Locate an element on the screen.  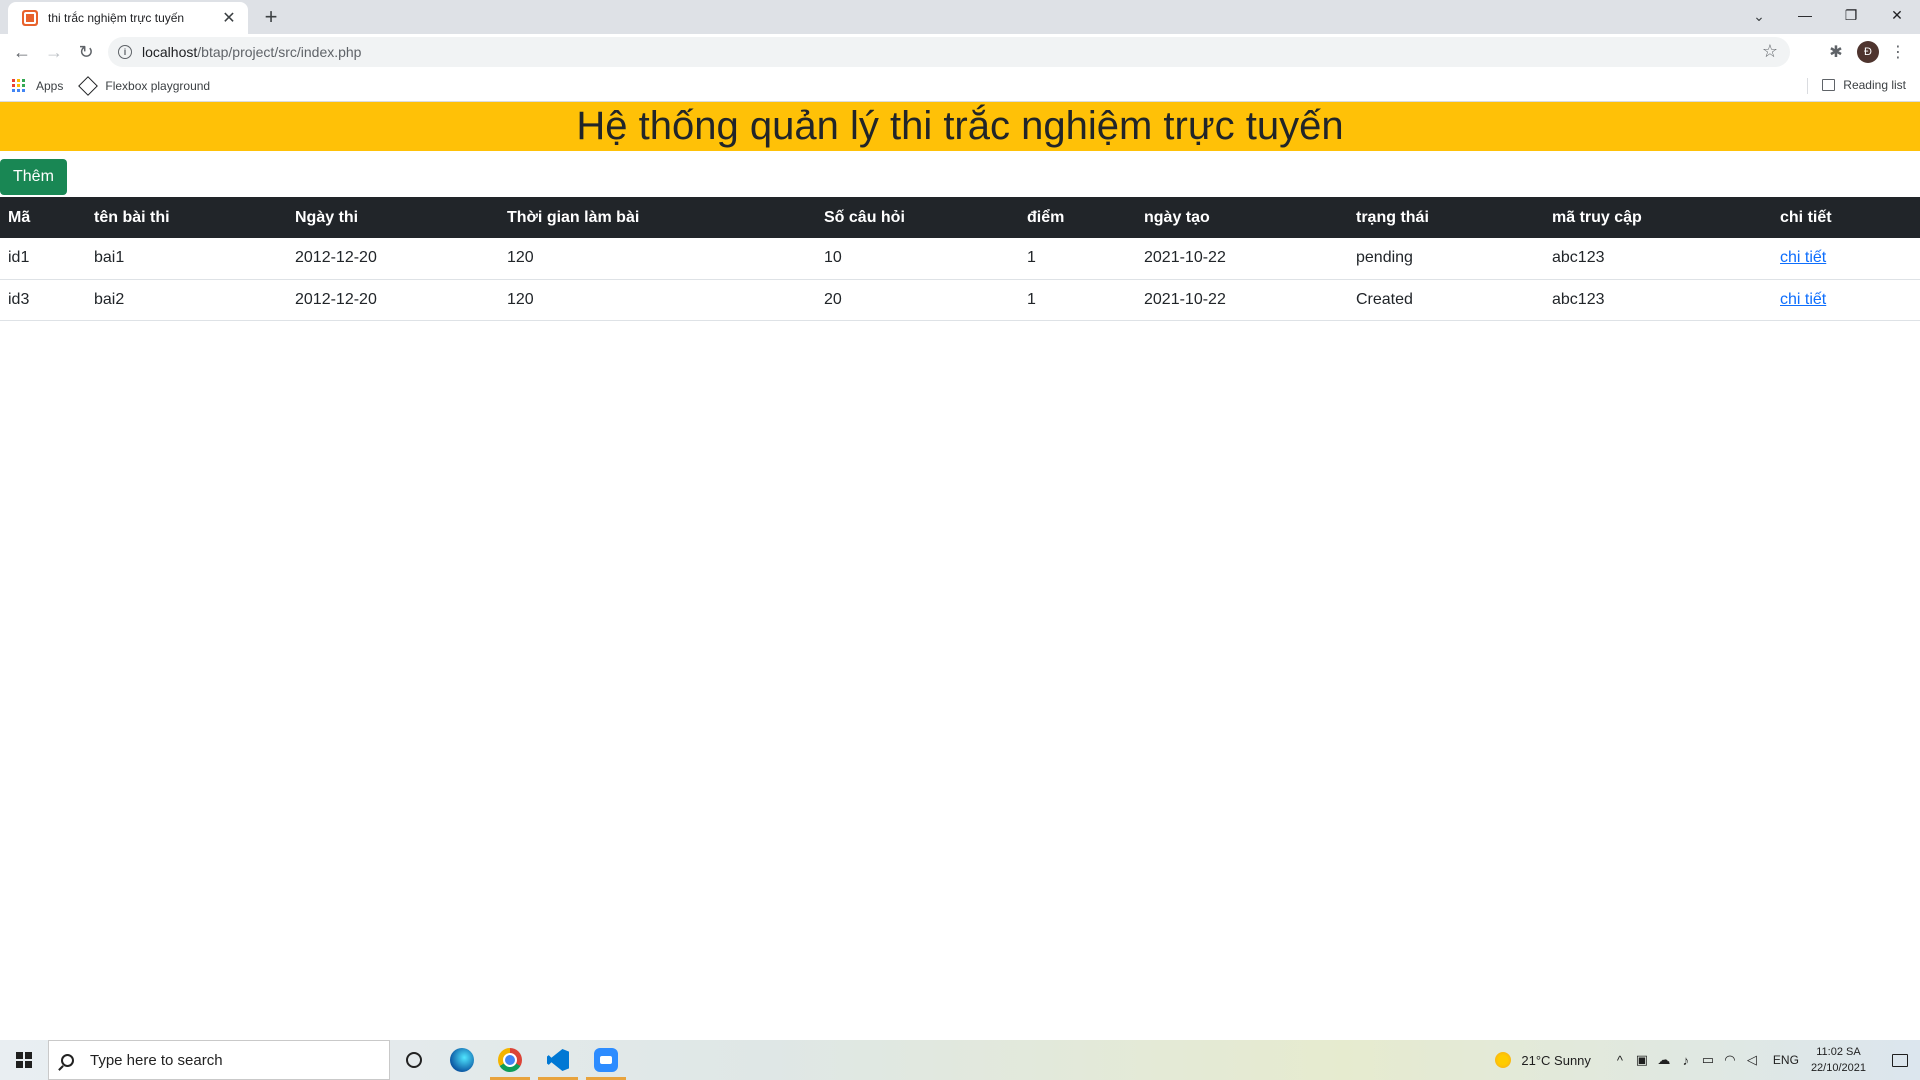
cell-so-cau-hoi: 20 is located at coordinates (917, 300).